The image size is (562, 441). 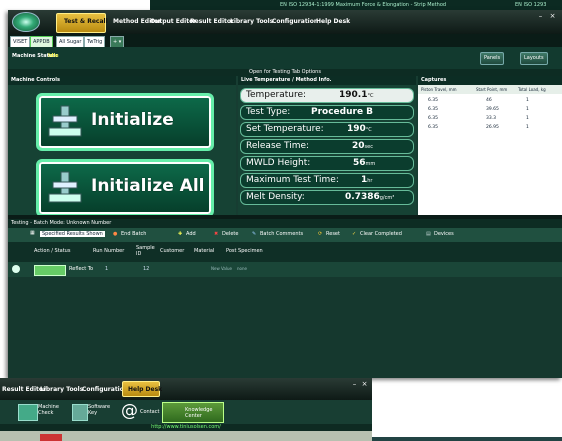 What do you see at coordinates (285, 41) in the screenshot?
I see `document-tab-row: VISET APPDB All Sugar TwTrig + ▾` at bounding box center [285, 41].